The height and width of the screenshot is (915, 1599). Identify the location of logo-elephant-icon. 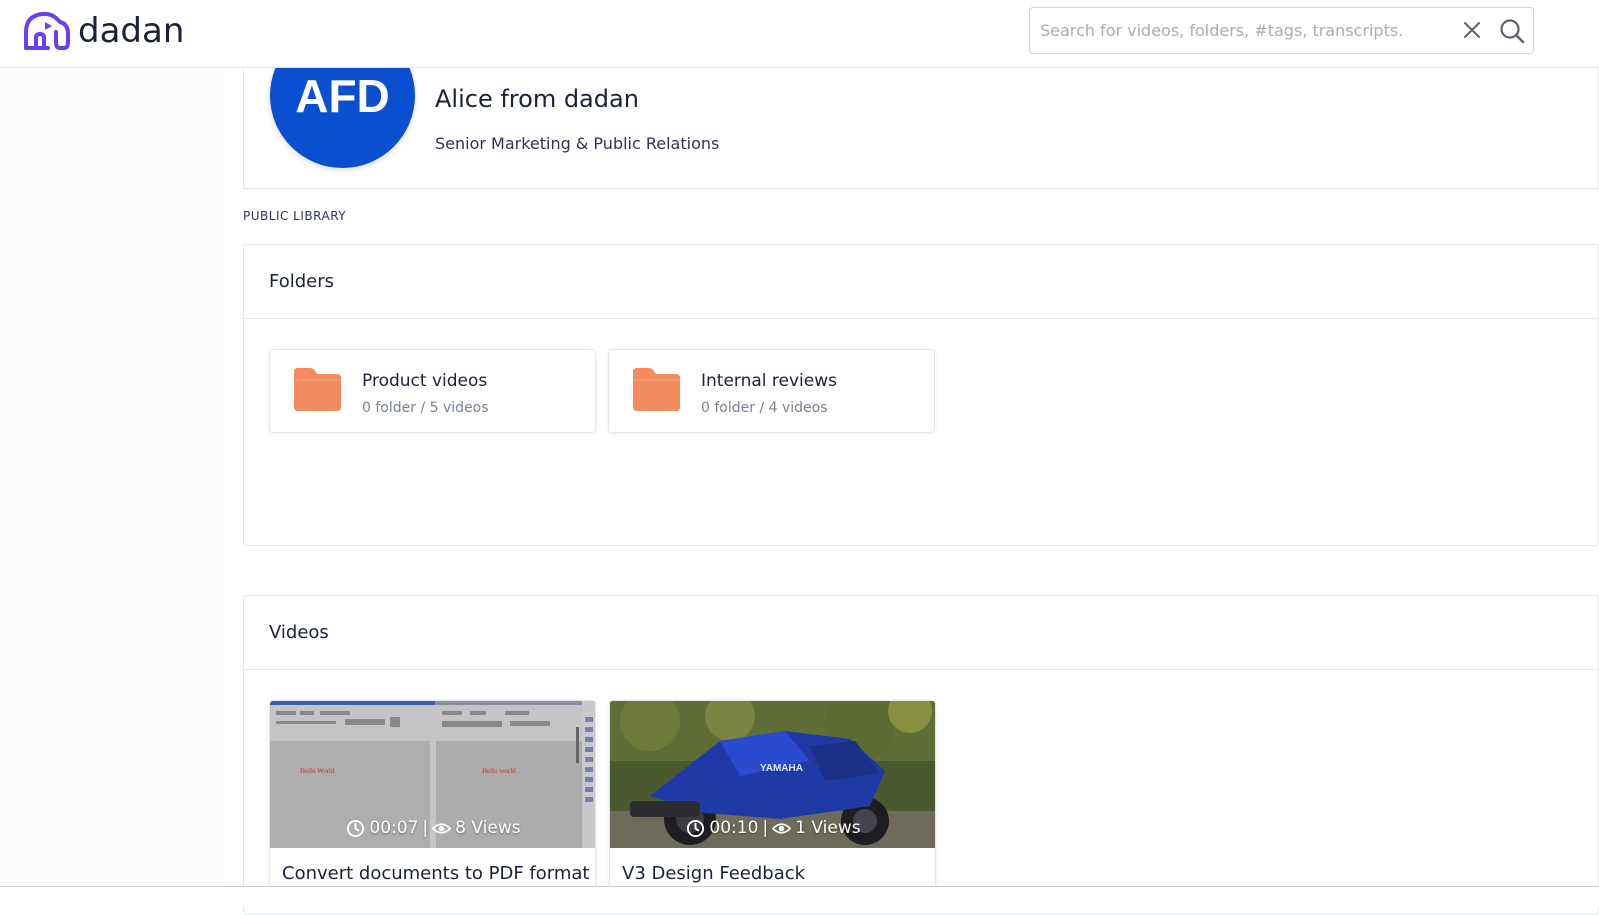
(47, 30).